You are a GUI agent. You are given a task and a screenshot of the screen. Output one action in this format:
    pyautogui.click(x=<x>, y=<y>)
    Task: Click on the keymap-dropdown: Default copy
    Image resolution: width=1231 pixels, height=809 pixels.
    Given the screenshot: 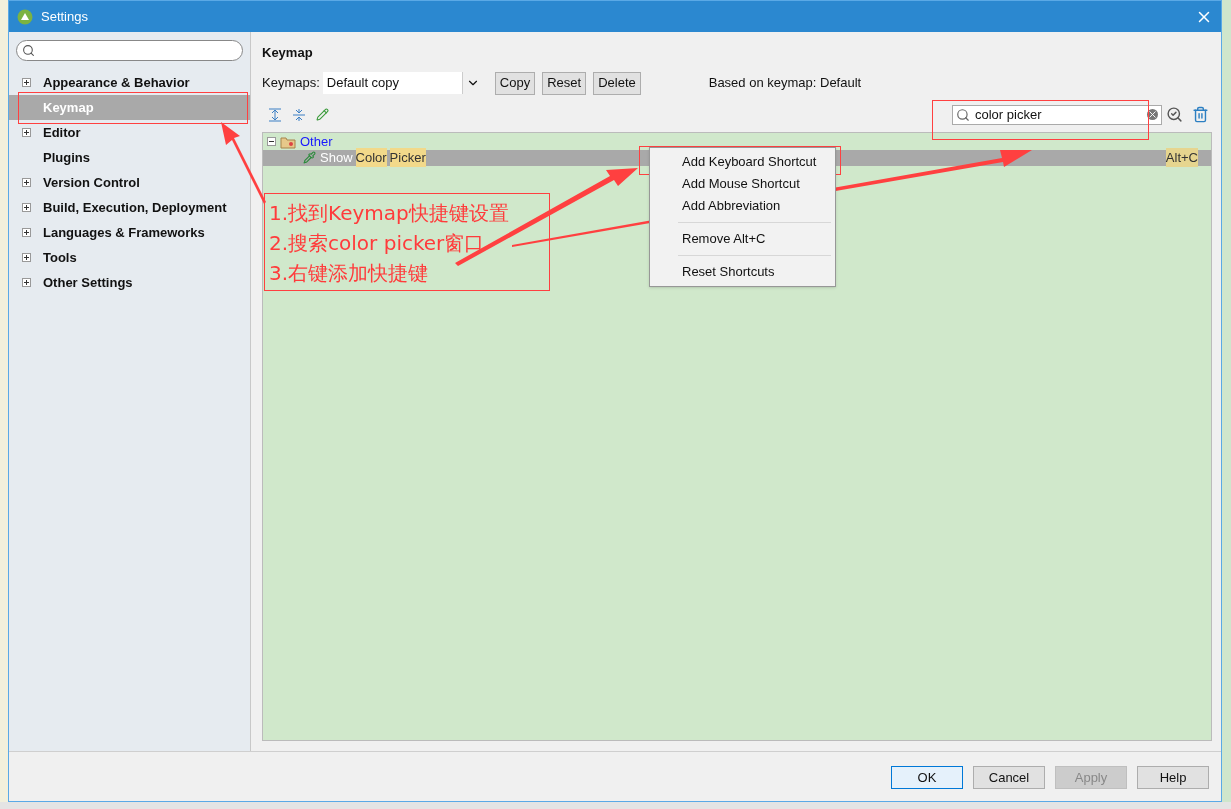 What is the action you would take?
    pyautogui.click(x=392, y=83)
    